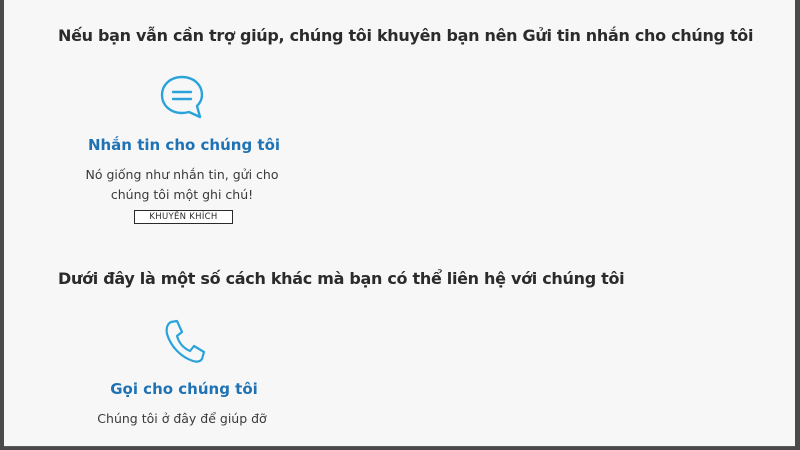 The height and width of the screenshot is (450, 800). I want to click on recommended-badge: KHUYẾN KHÍCH, so click(183, 217).